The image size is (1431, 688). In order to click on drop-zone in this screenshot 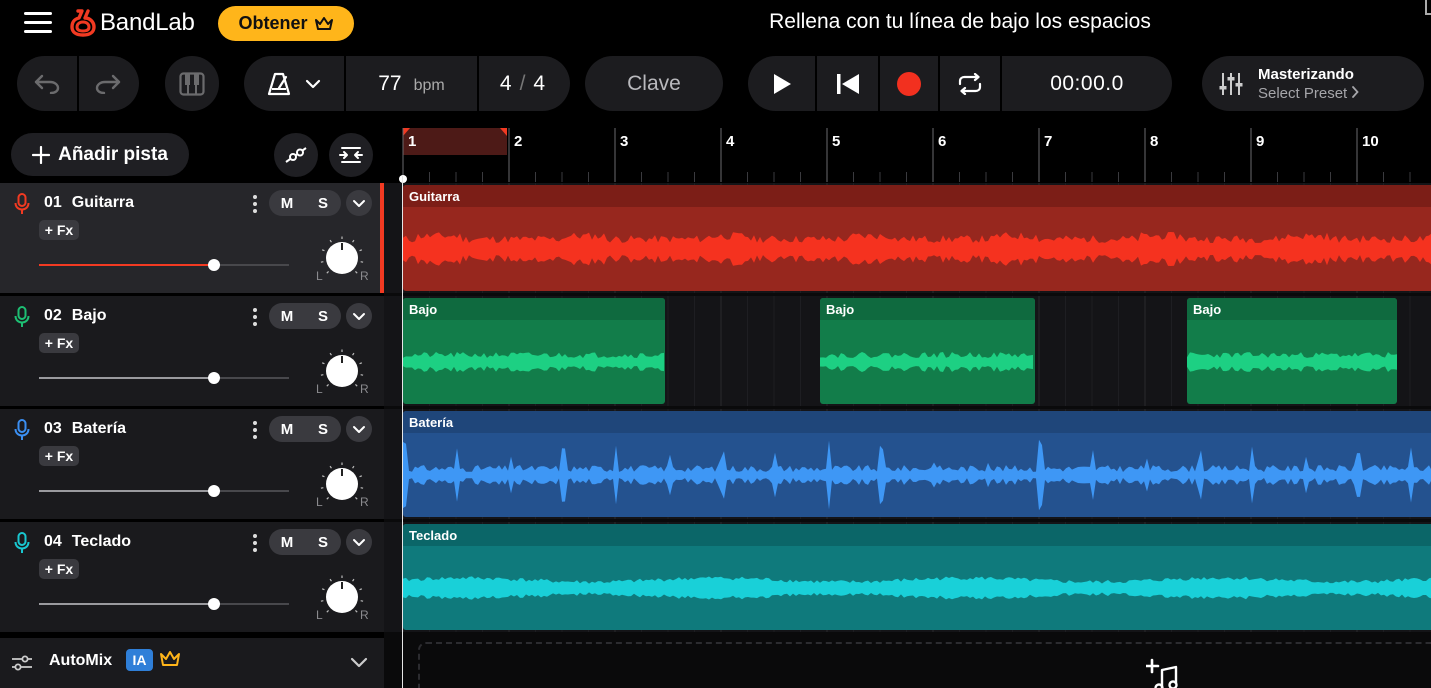, I will do `click(924, 665)`.